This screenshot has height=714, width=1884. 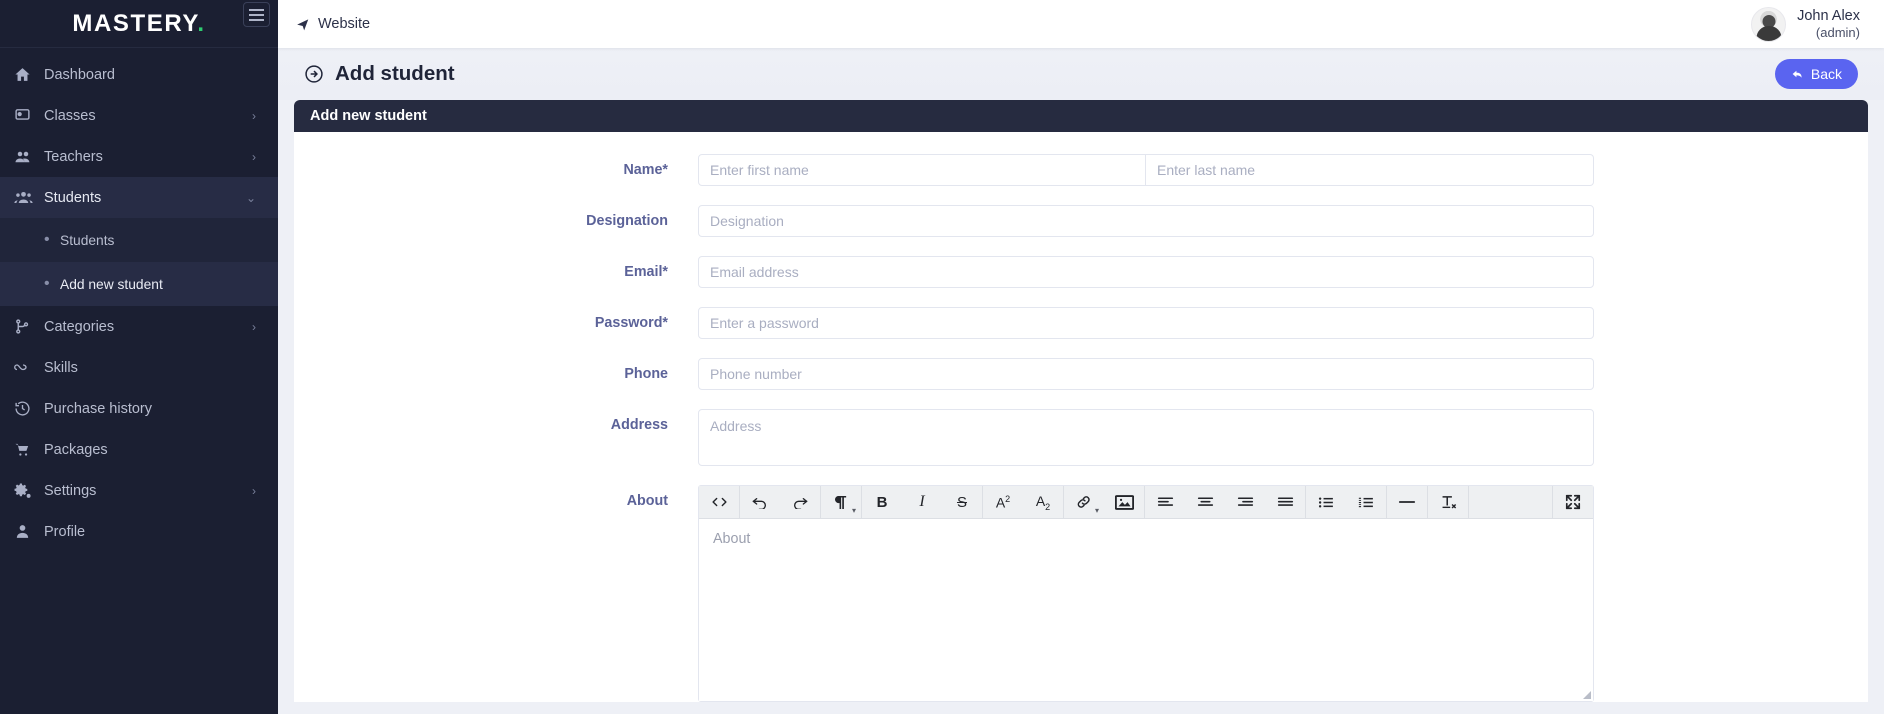 What do you see at coordinates (29, 368) in the screenshot?
I see `skills-icon` at bounding box center [29, 368].